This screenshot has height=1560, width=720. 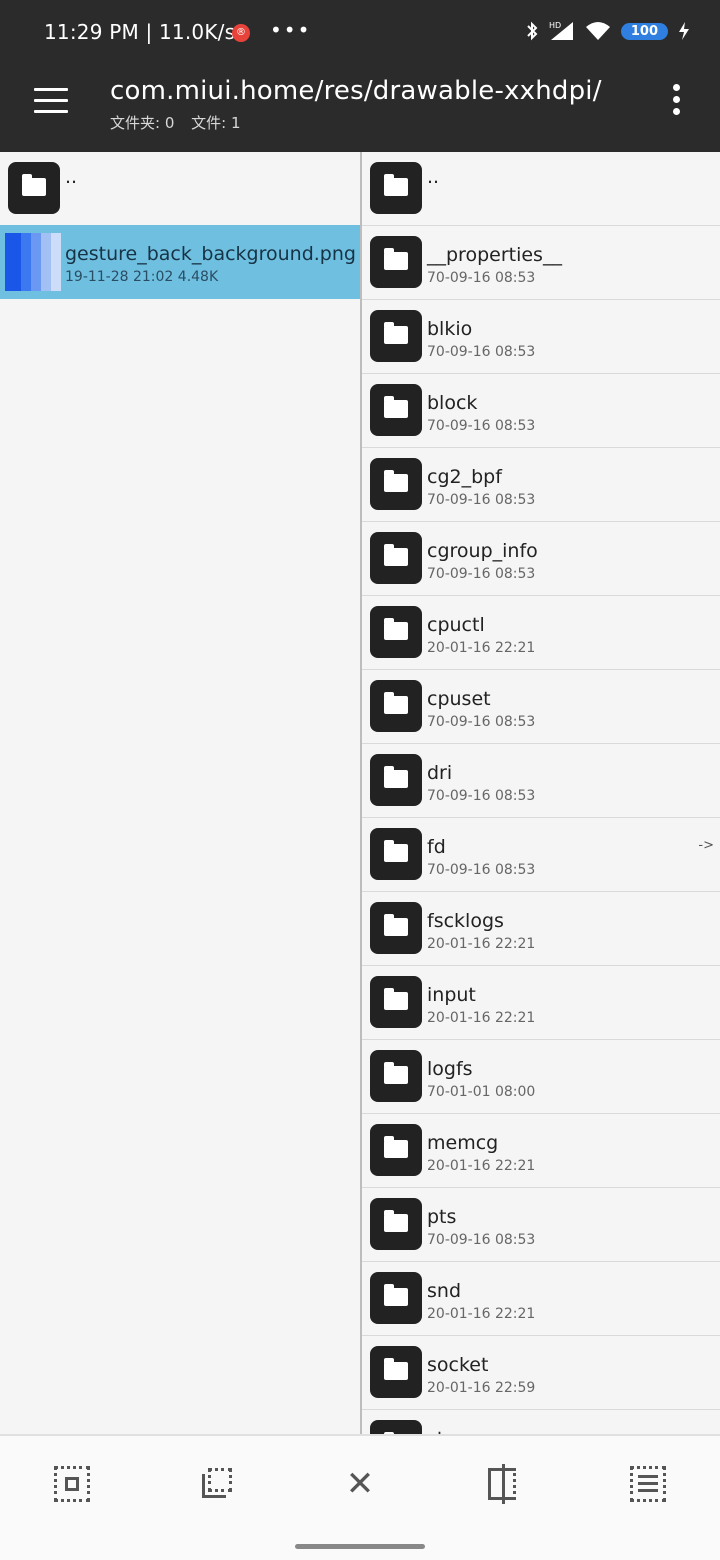 What do you see at coordinates (444, 1291) in the screenshot?
I see `folder-name: snd` at bounding box center [444, 1291].